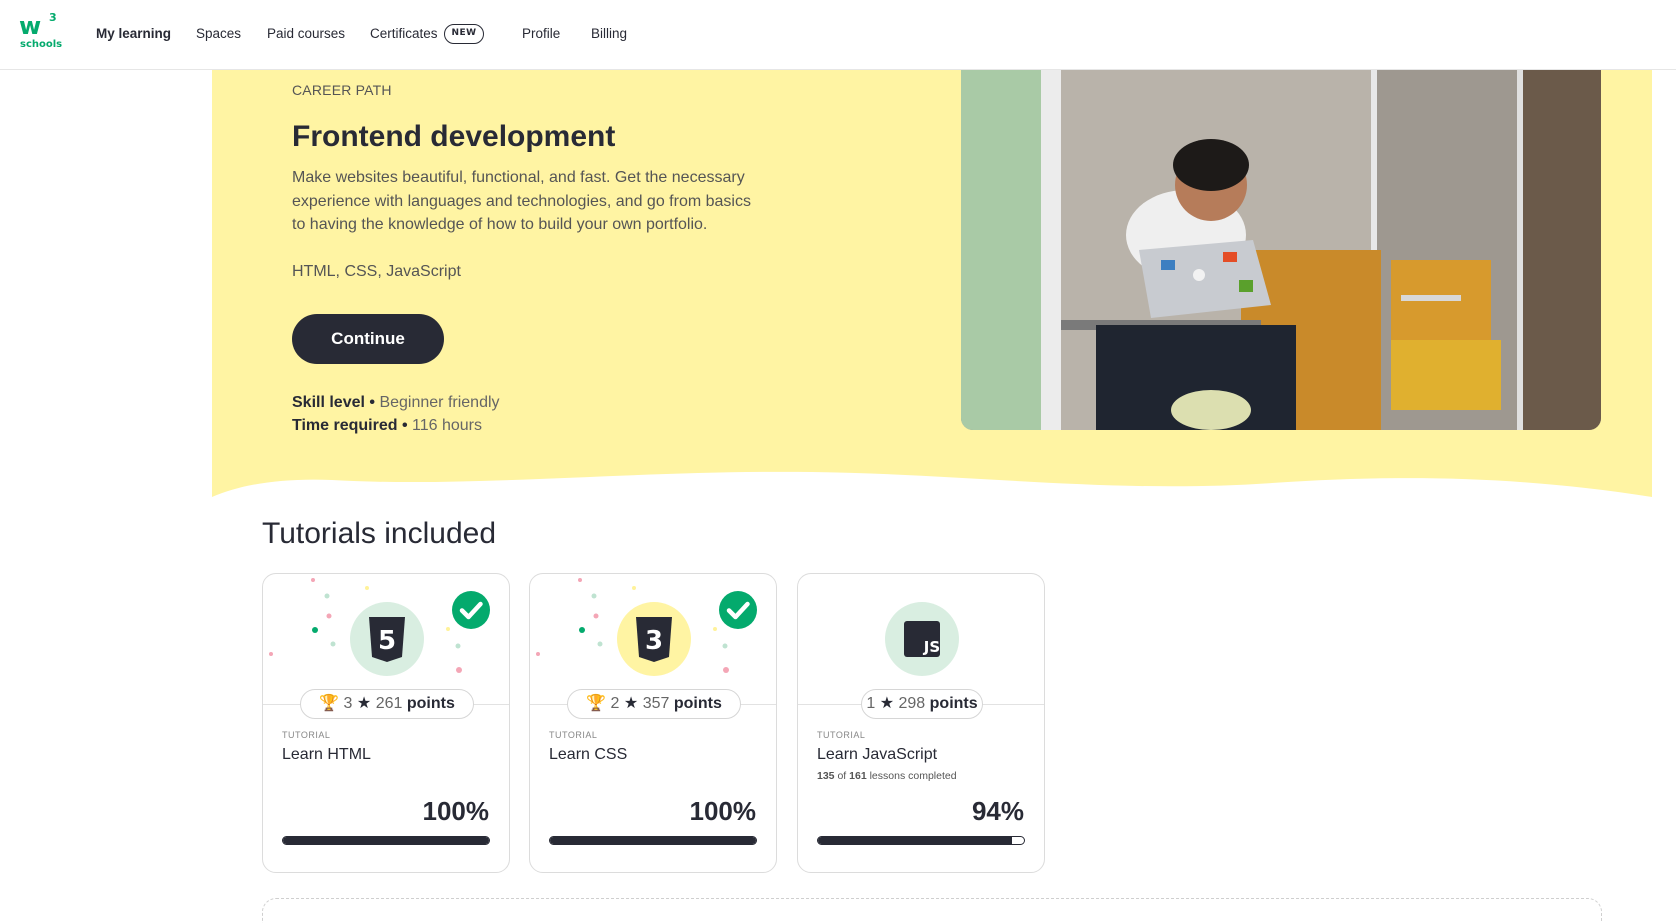 The height and width of the screenshot is (923, 1676). Describe the element at coordinates (454, 136) in the screenshot. I see `hero-title: Frontend development` at that location.